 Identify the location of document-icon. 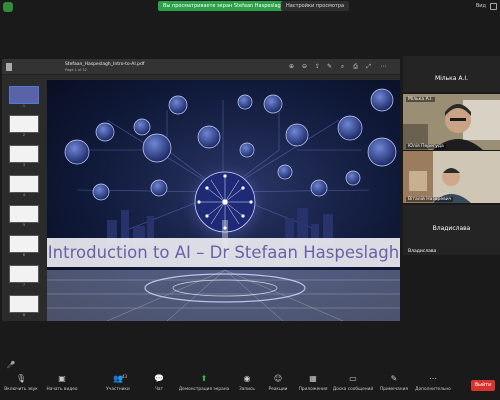
(9, 67).